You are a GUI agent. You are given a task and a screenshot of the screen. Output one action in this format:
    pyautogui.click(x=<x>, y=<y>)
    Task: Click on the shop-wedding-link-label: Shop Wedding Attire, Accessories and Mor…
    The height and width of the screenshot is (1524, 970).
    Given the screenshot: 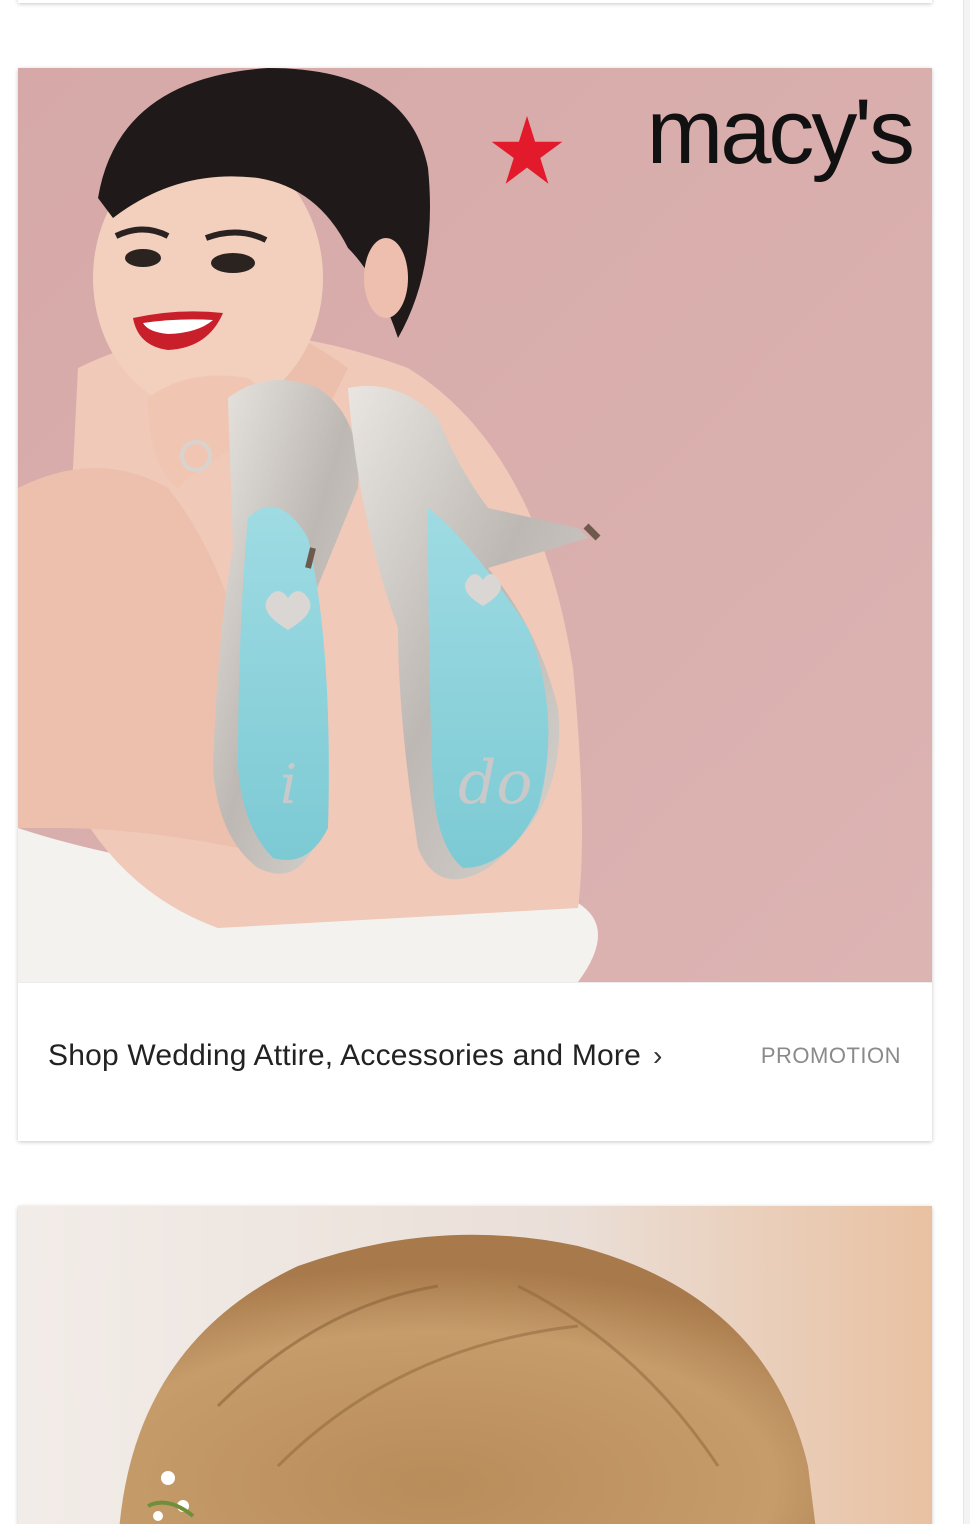 What is the action you would take?
    pyautogui.click(x=344, y=1055)
    